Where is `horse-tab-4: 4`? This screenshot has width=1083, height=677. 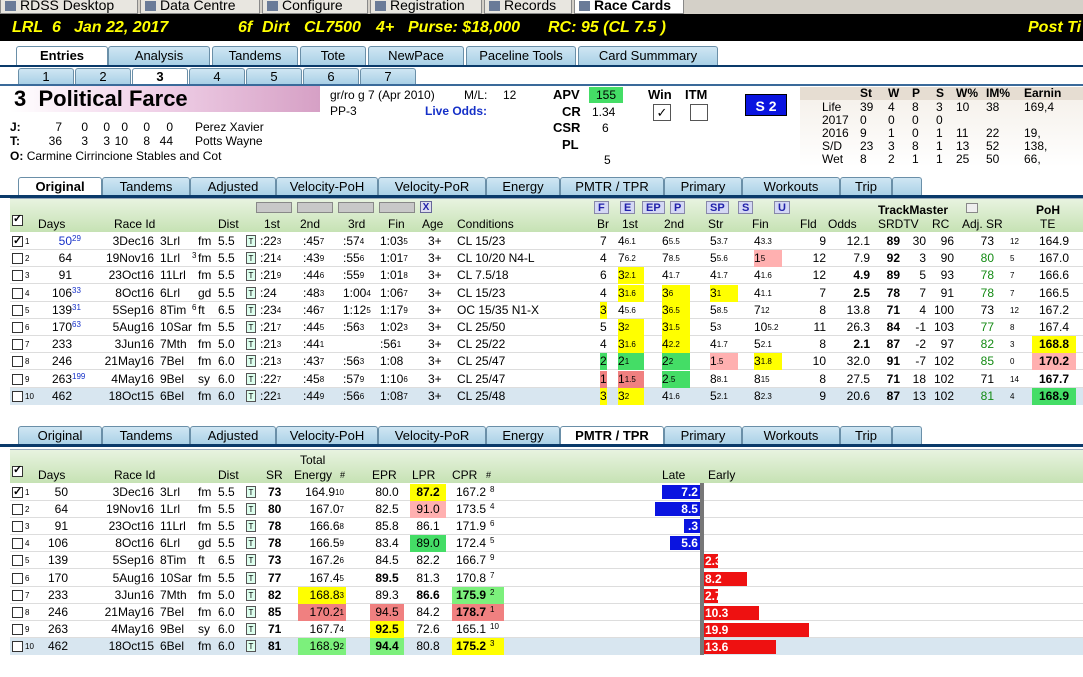 horse-tab-4: 4 is located at coordinates (217, 76).